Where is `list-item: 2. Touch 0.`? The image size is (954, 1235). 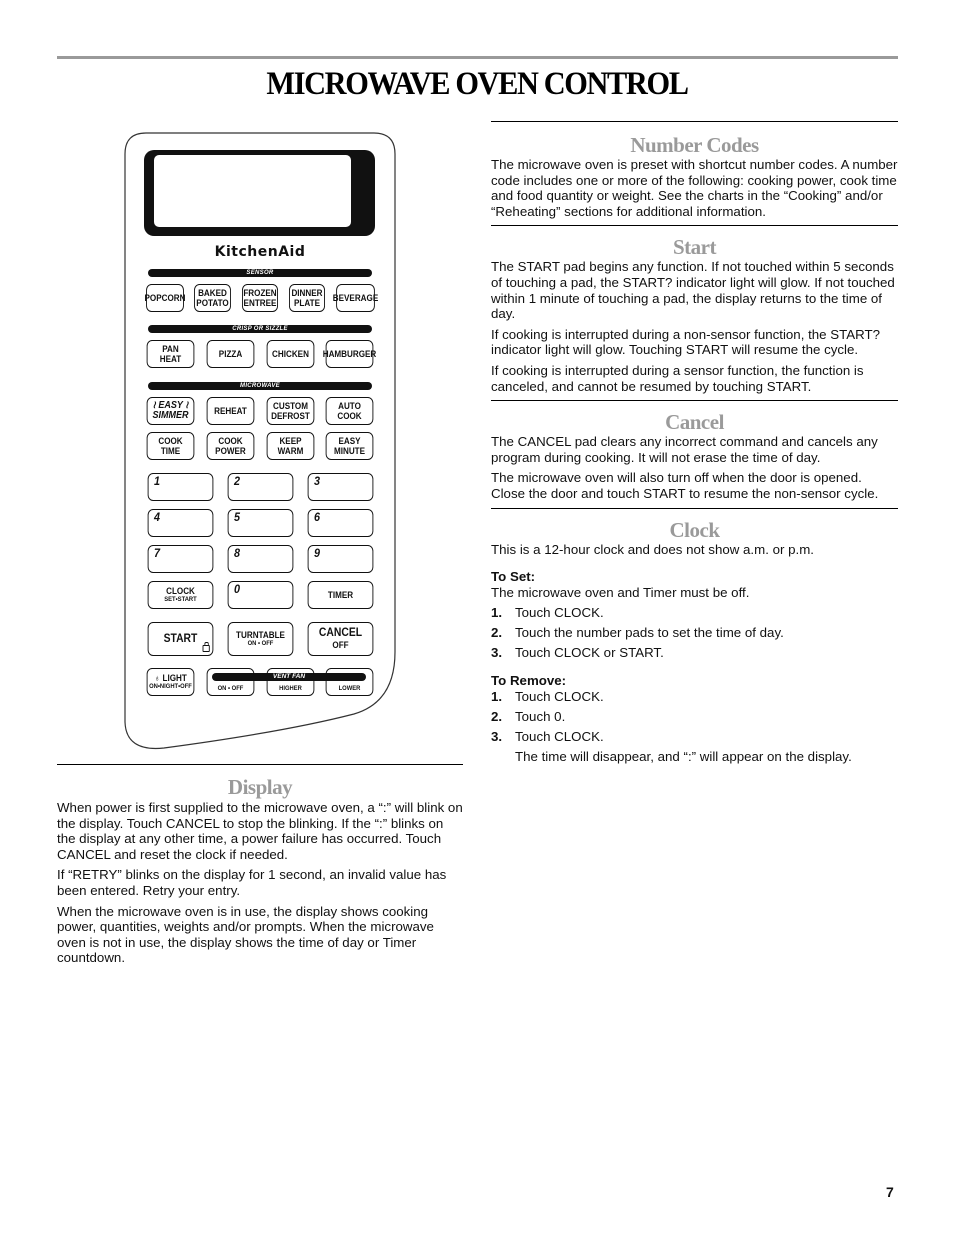
list-item: 2. Touch 0. is located at coordinates (694, 717).